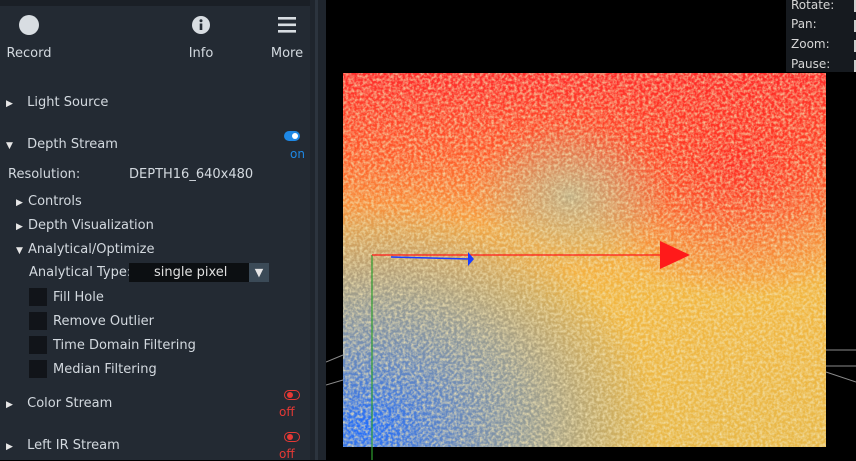 Image resolution: width=856 pixels, height=461 pixels. Describe the element at coordinates (292, 437) in the screenshot. I see `left-ir-stream-toggle` at that location.